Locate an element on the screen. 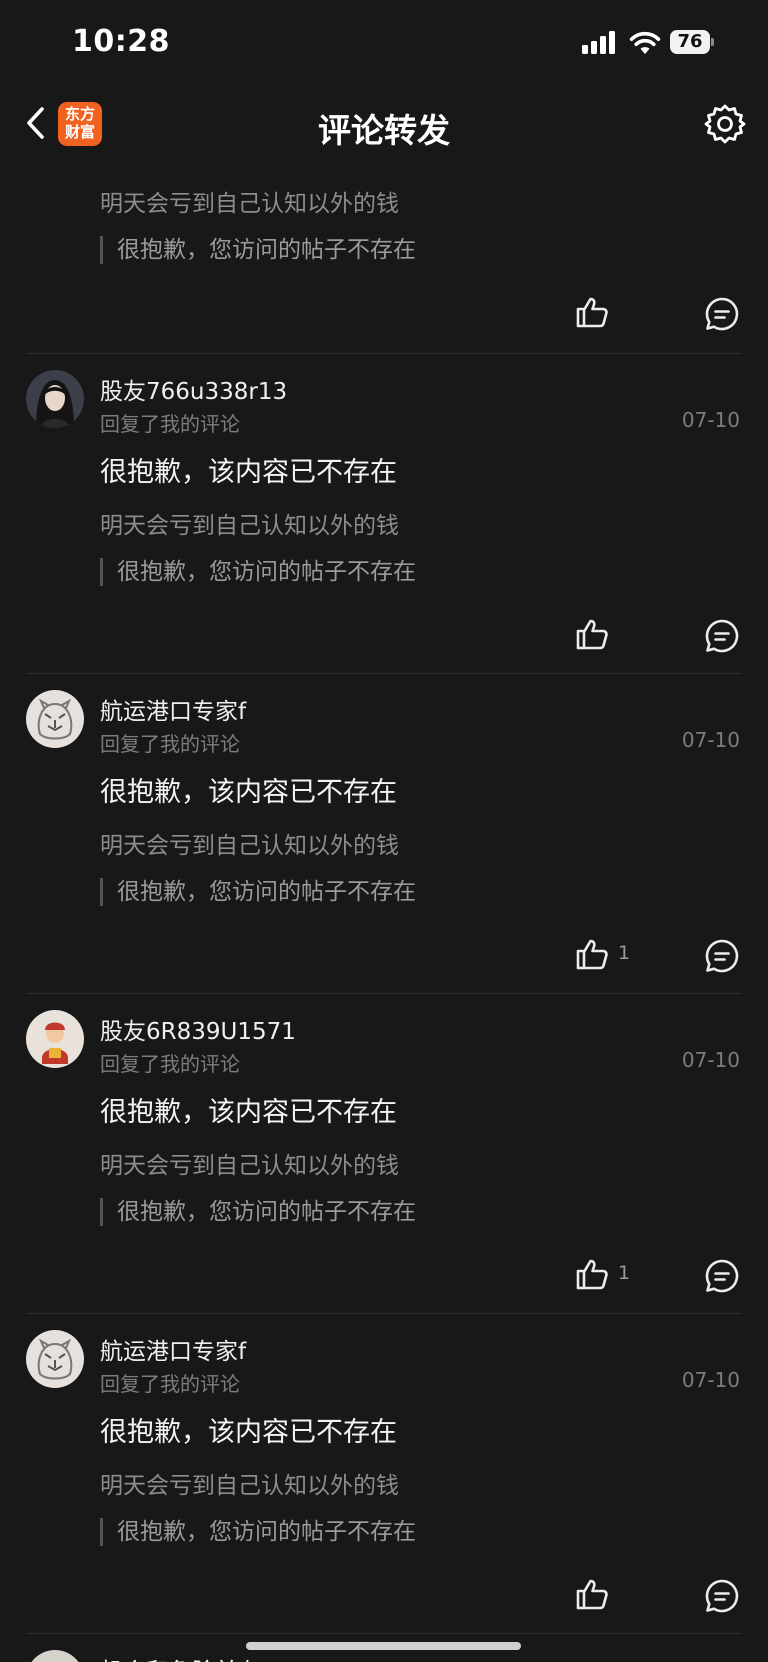 The height and width of the screenshot is (1662, 768). gear-icon is located at coordinates (725, 124).